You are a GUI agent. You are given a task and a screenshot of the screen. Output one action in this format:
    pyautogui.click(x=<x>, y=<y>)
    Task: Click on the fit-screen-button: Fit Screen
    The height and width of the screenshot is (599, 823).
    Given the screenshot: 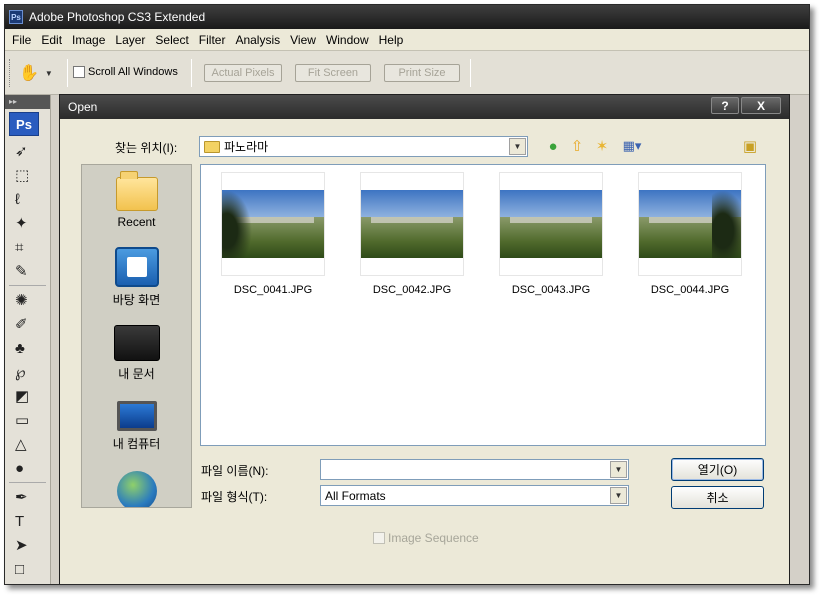 What is the action you would take?
    pyautogui.click(x=333, y=73)
    